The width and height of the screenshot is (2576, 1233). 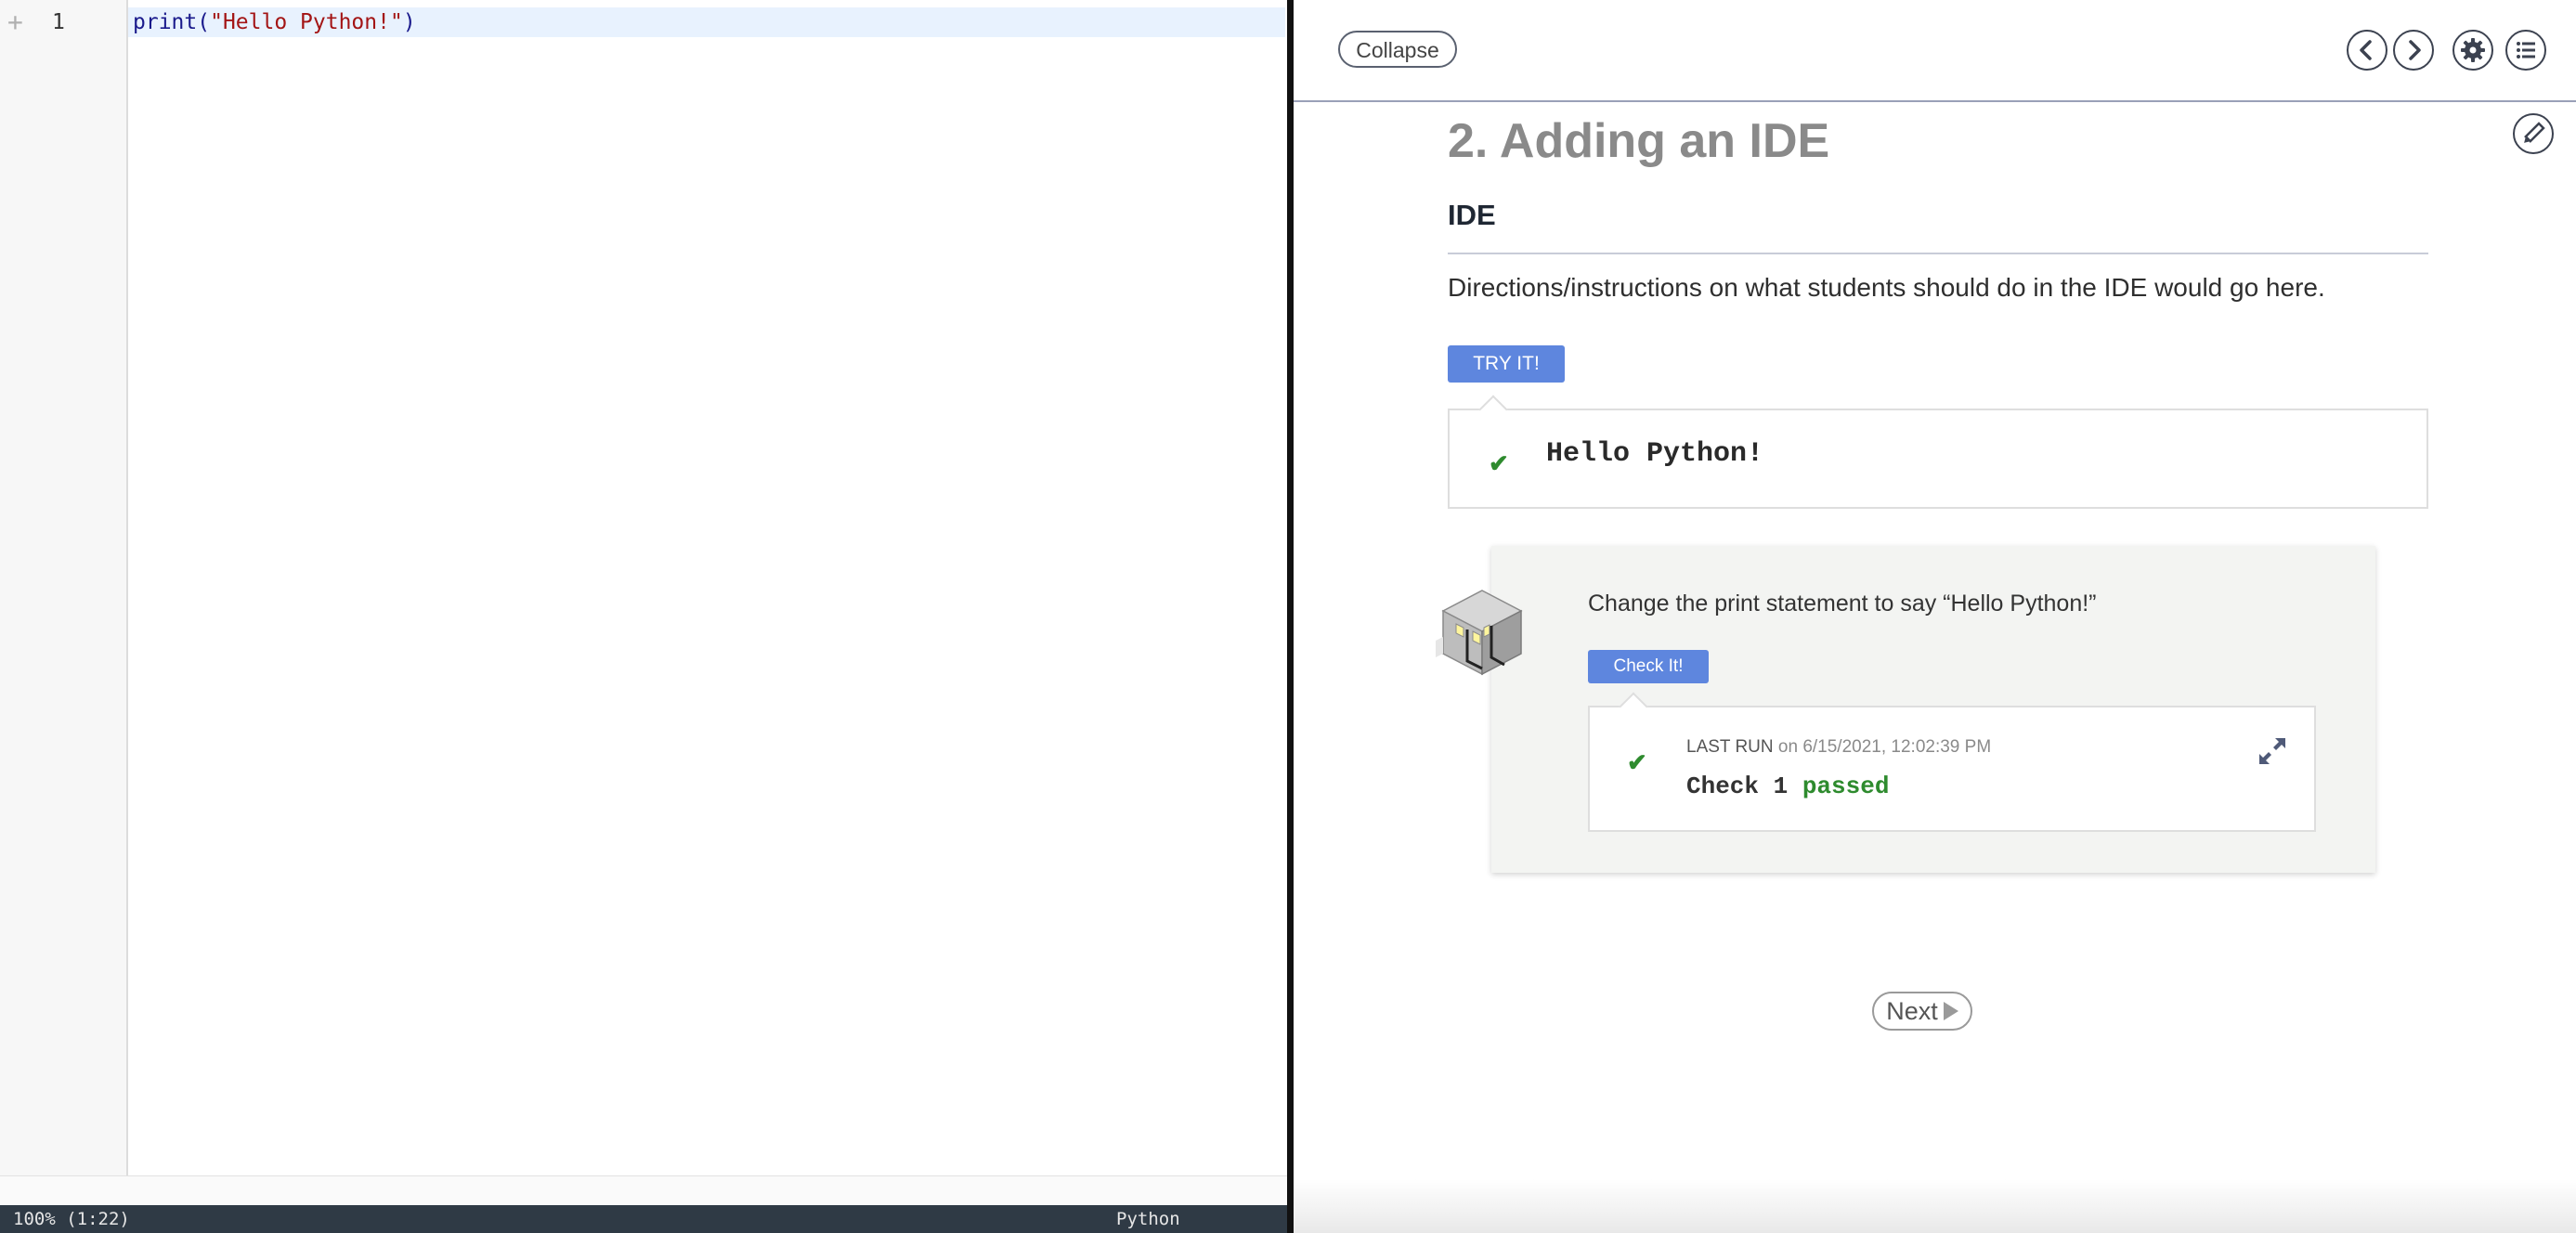 I want to click on program-output: Hello Python!, so click(x=1655, y=454).